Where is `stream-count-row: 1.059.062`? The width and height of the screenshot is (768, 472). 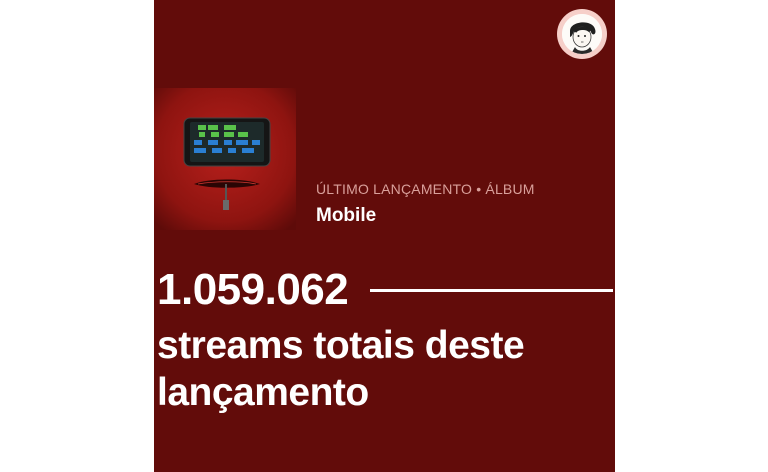
stream-count-row: 1.059.062 is located at coordinates (385, 290).